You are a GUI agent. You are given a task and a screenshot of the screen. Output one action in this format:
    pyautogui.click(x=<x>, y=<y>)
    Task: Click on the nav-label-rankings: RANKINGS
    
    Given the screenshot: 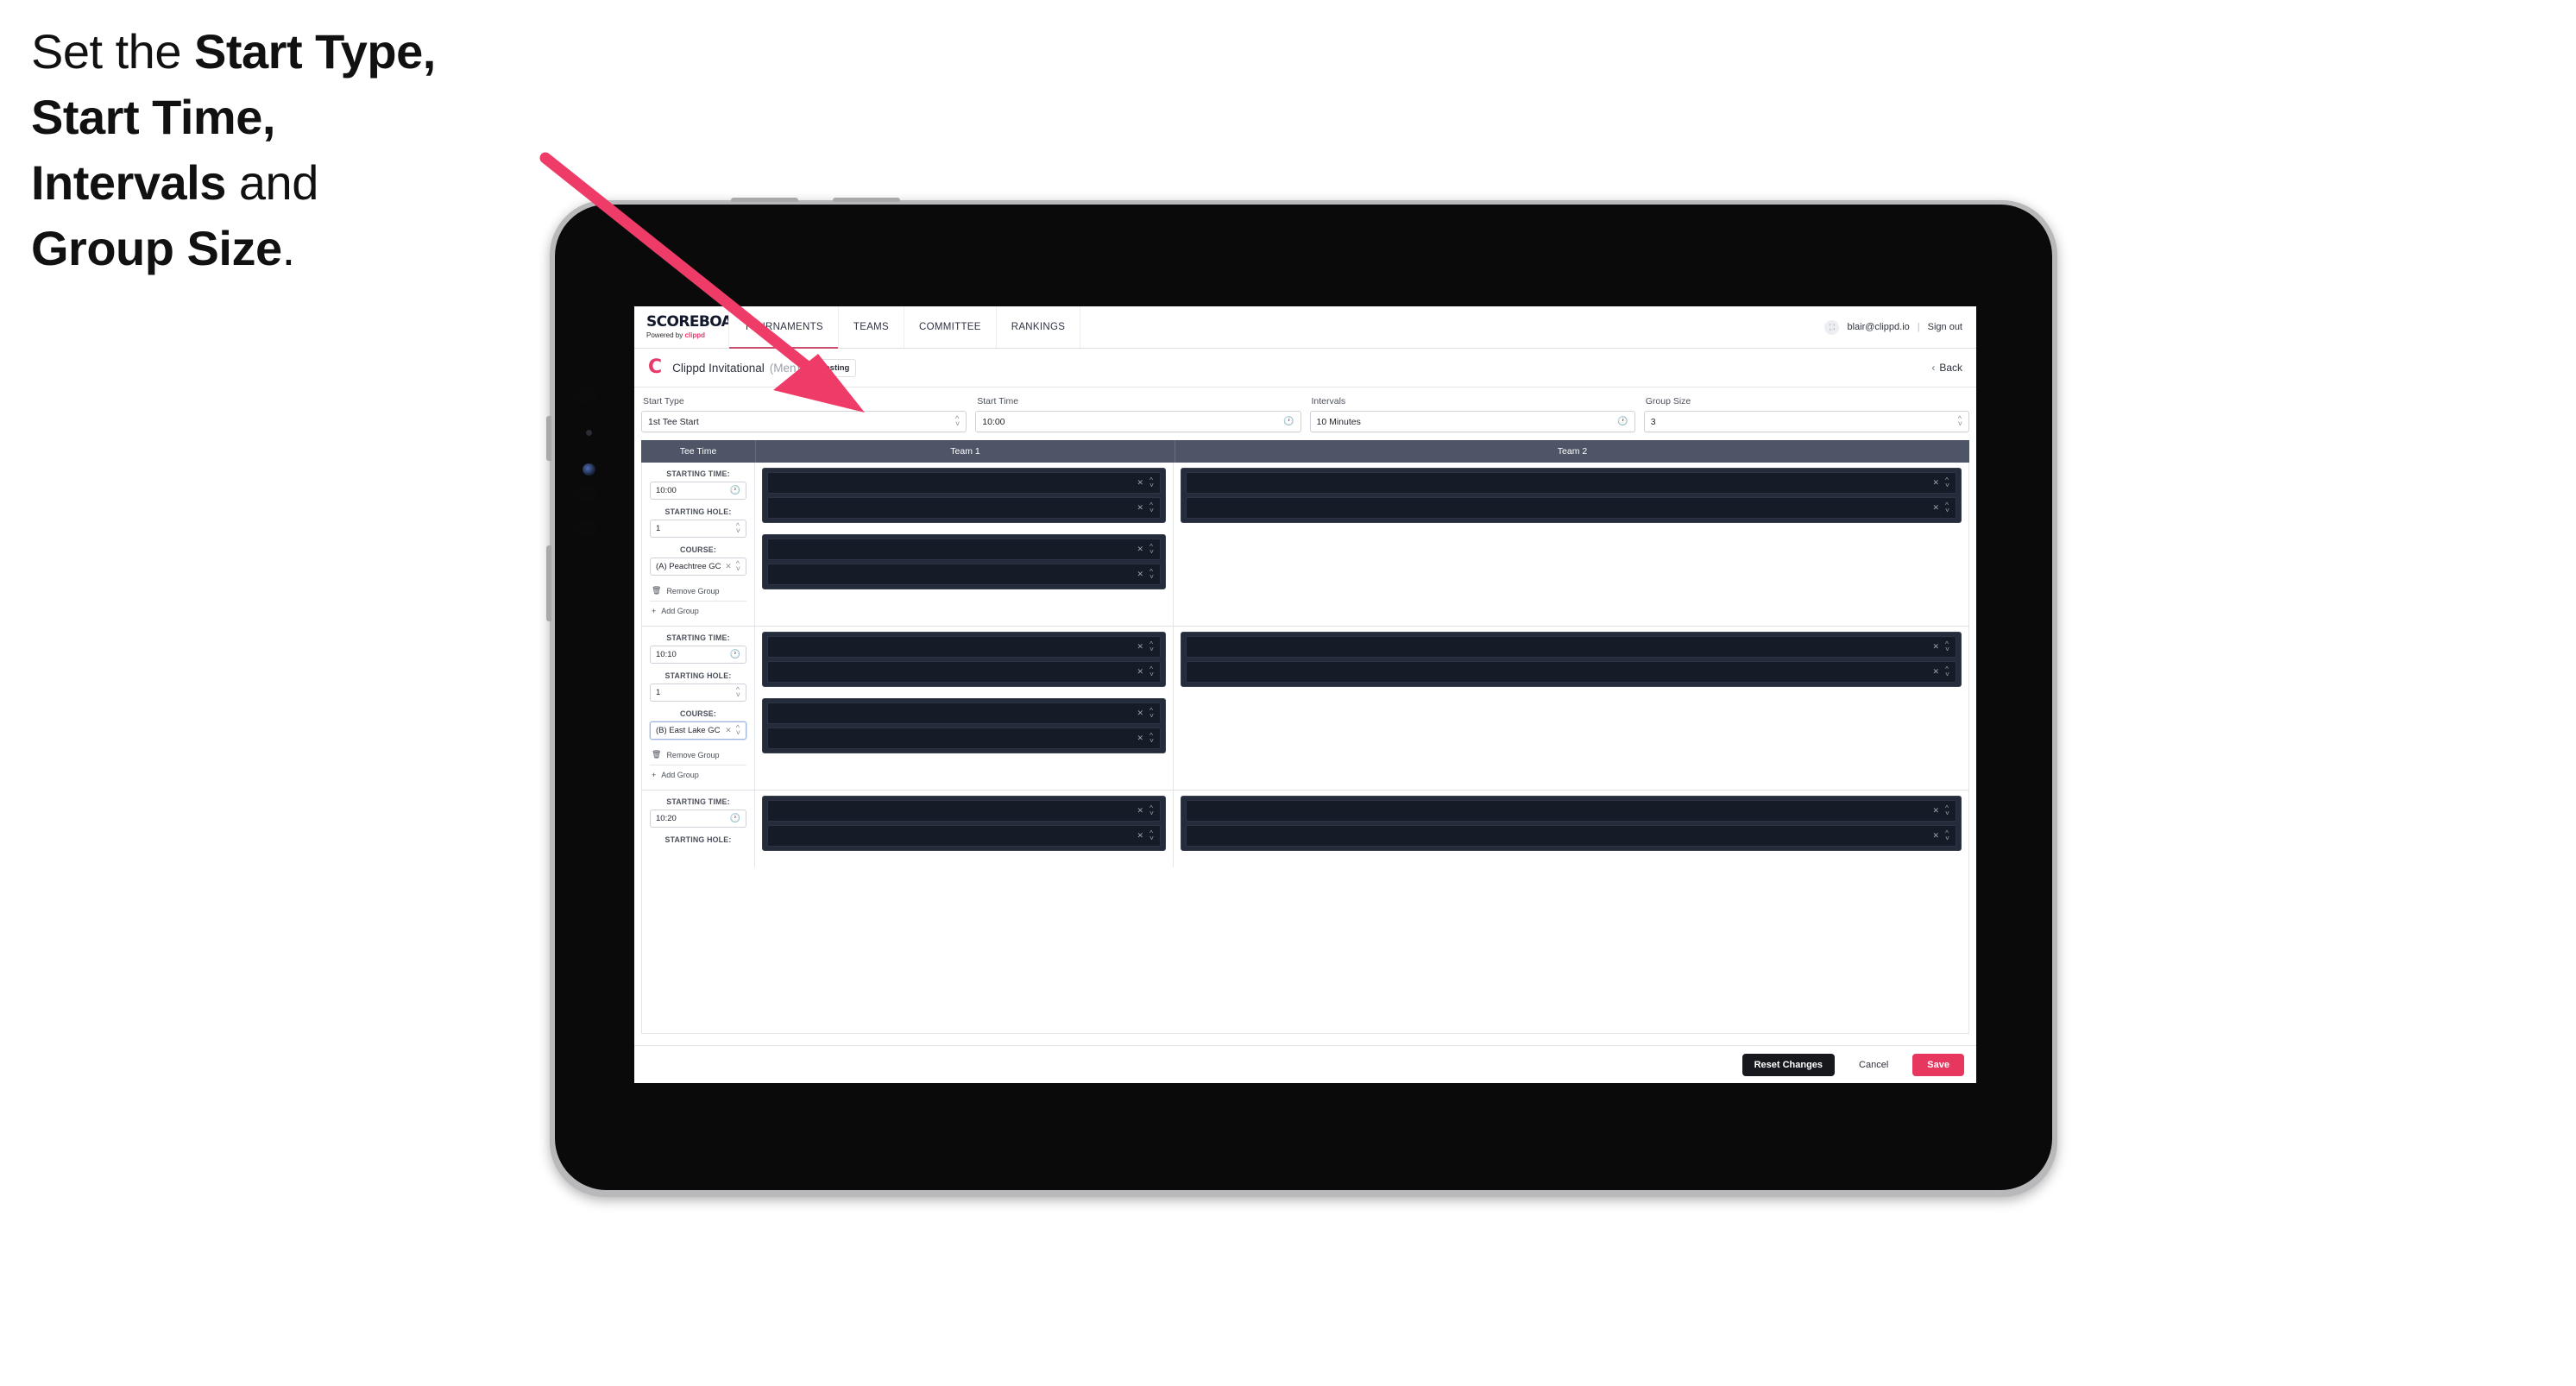 What is the action you would take?
    pyautogui.click(x=1039, y=327)
    